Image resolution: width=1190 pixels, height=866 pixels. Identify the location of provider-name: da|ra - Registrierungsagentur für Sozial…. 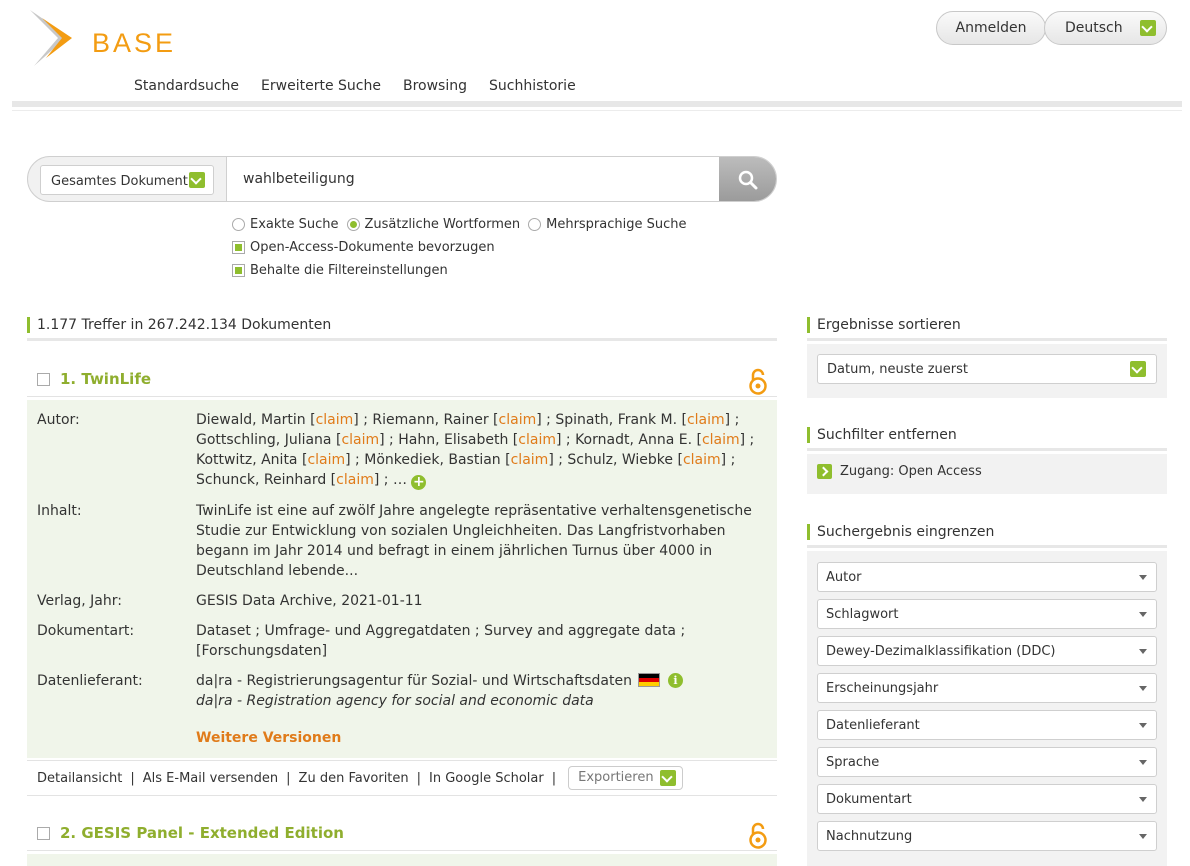
(414, 681).